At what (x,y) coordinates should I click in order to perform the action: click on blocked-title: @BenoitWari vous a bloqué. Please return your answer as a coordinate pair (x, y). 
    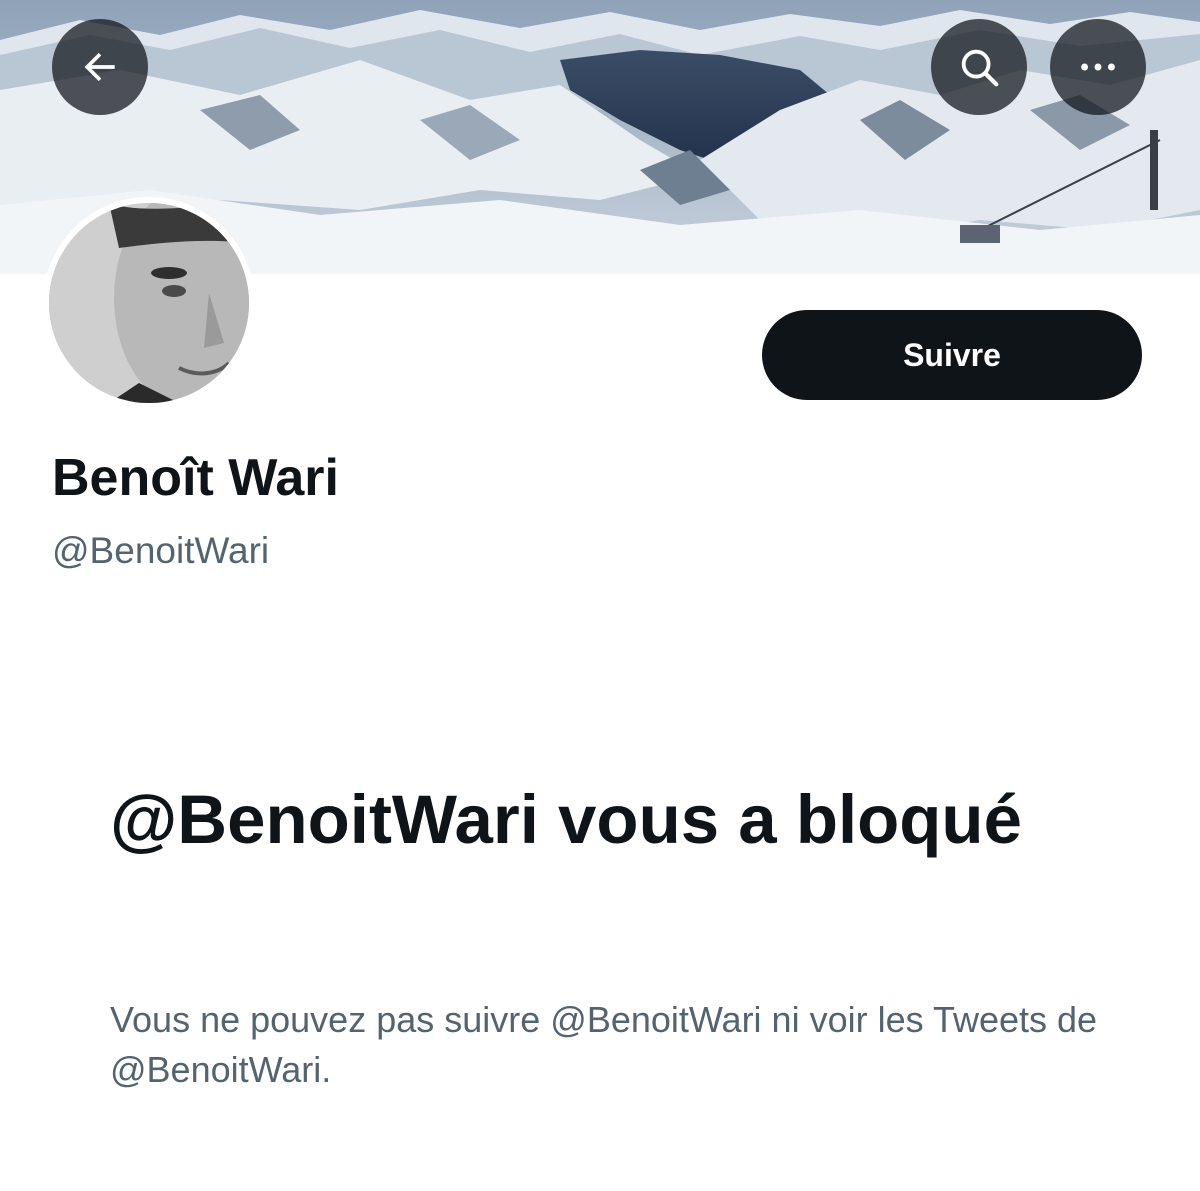
    Looking at the image, I should click on (566, 819).